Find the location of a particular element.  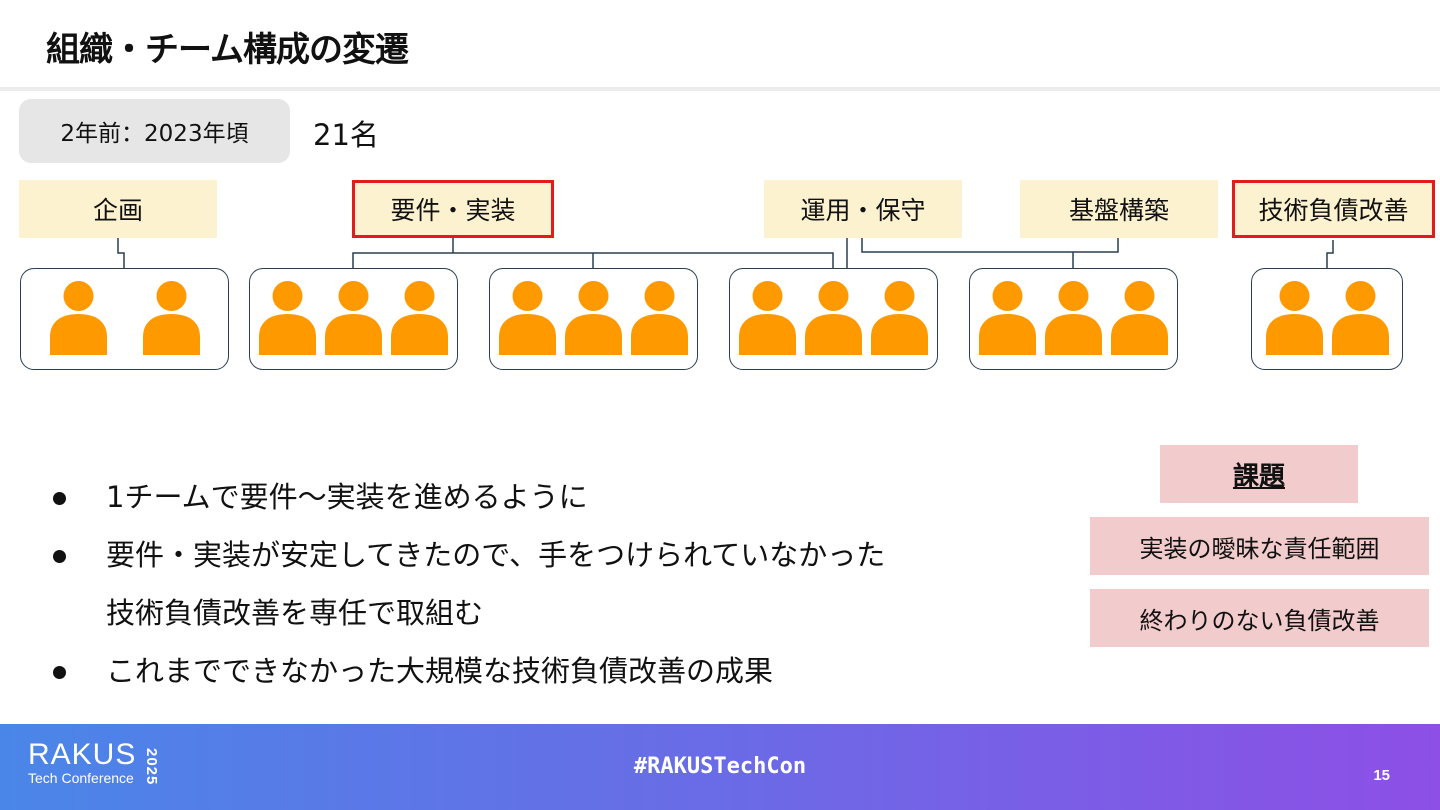

role-tech-debt-improvement: 技術負債改善 is located at coordinates (1333, 209).